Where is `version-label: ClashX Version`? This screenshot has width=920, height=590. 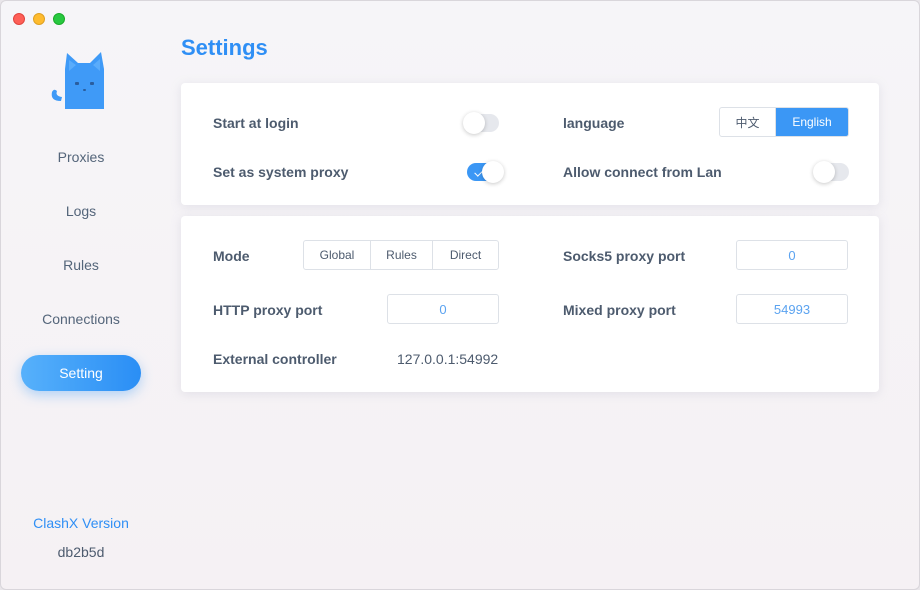
version-label: ClashX Version is located at coordinates (81, 523).